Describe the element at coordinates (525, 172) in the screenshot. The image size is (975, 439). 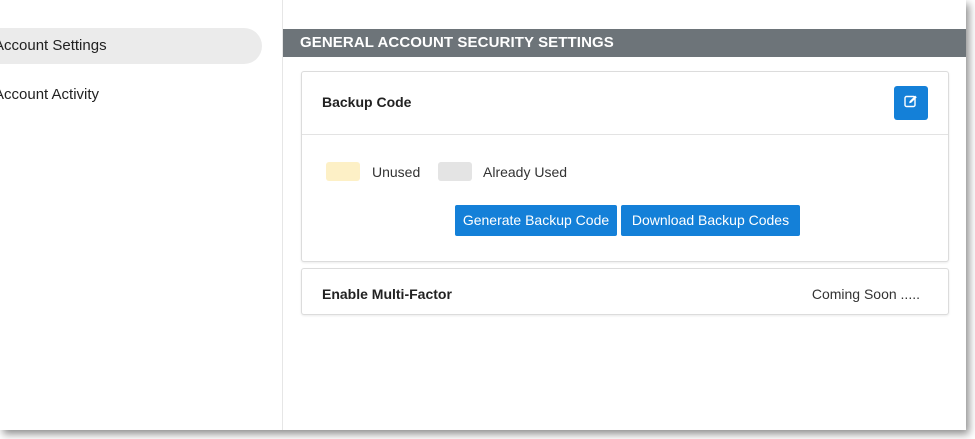
I see `already-used-label: Already Used` at that location.